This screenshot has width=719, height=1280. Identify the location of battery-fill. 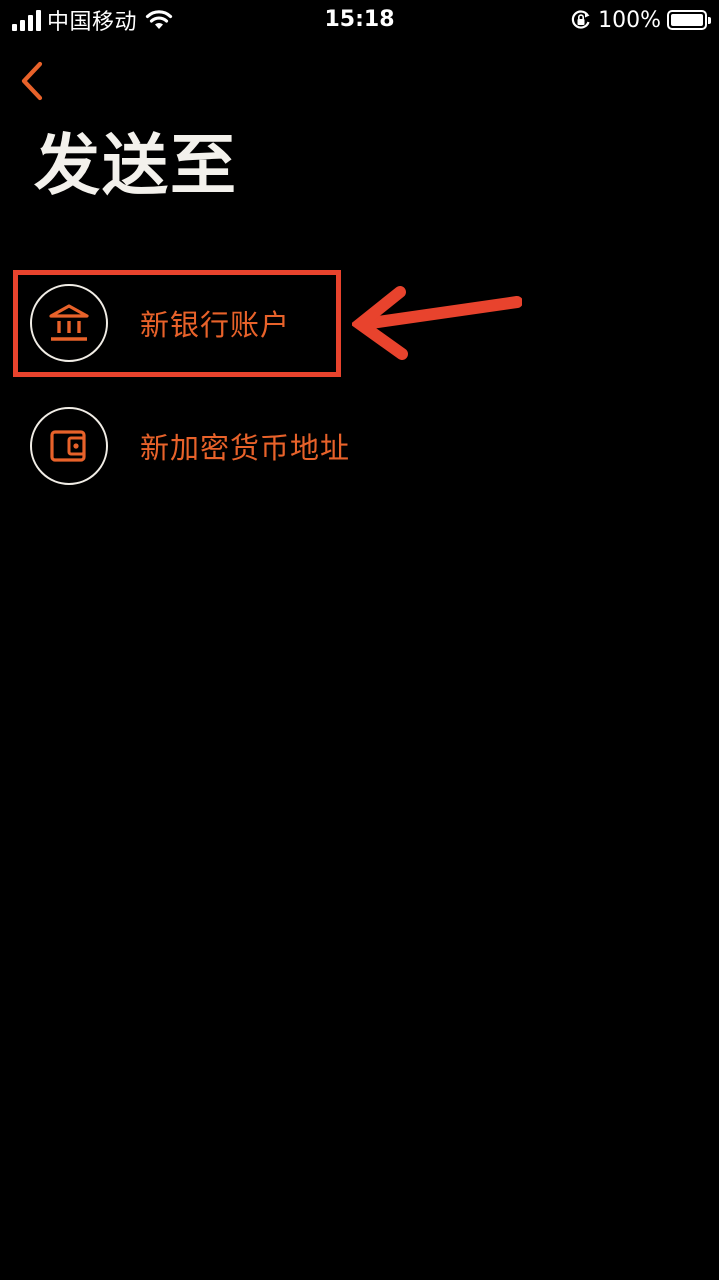
(687, 20).